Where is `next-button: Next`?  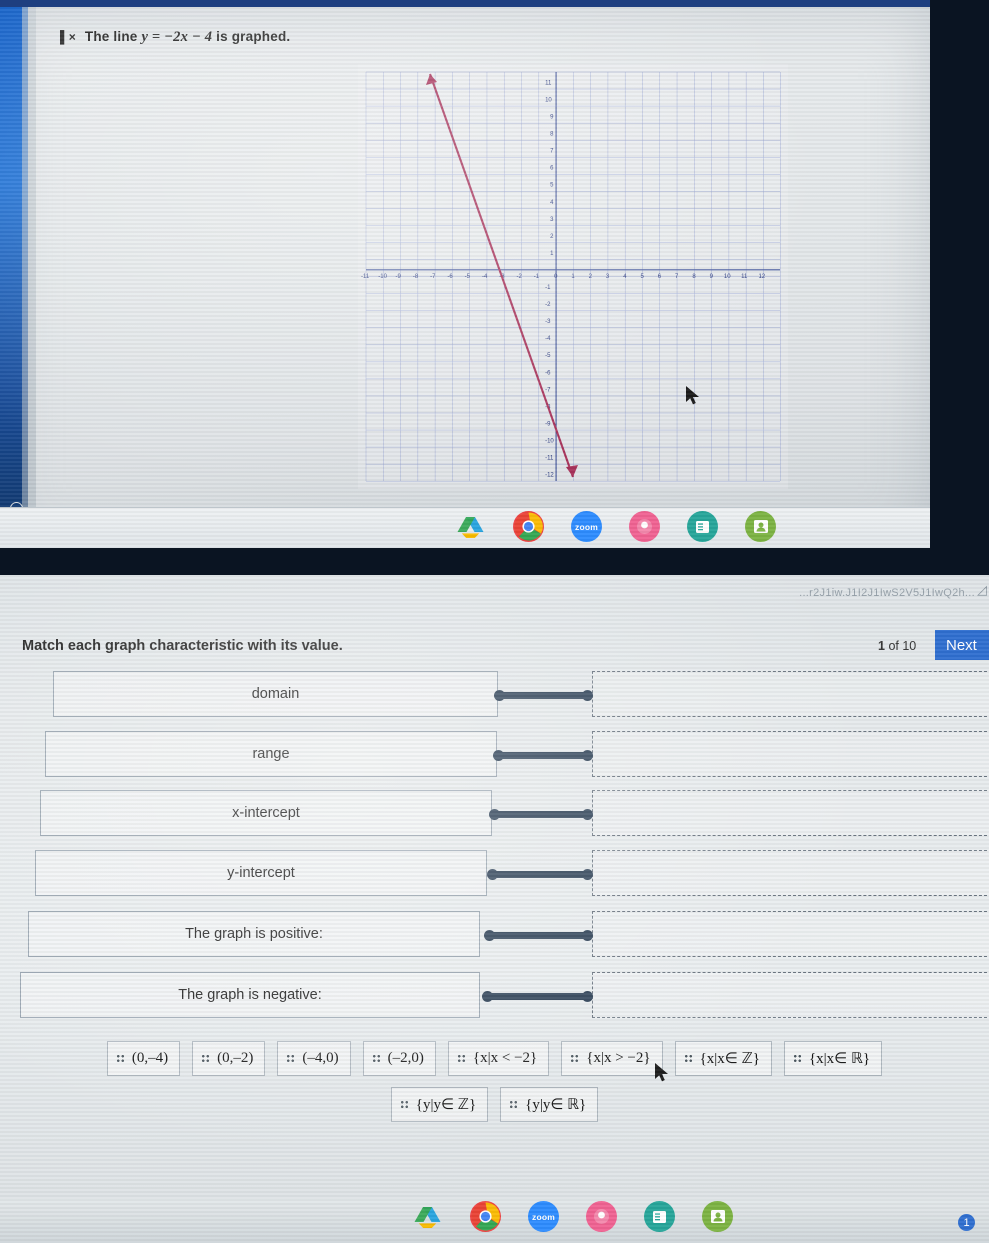
next-button: Next is located at coordinates (962, 645).